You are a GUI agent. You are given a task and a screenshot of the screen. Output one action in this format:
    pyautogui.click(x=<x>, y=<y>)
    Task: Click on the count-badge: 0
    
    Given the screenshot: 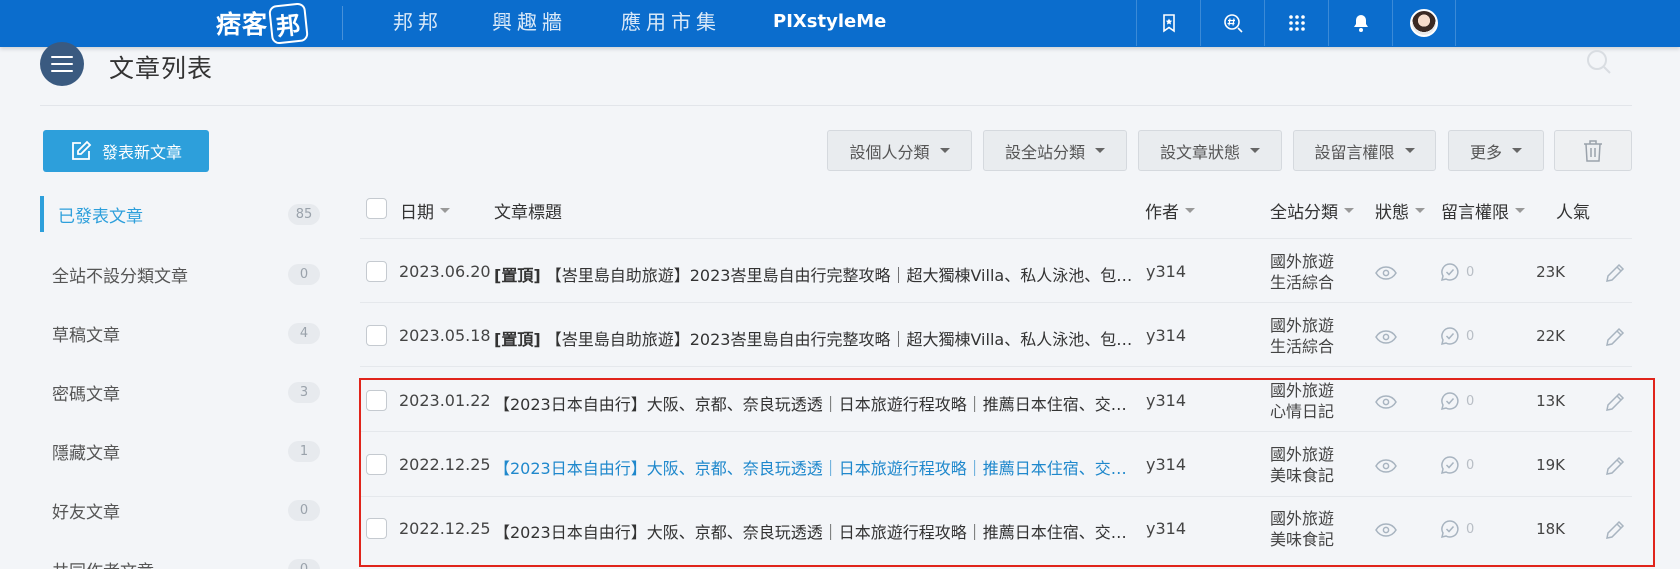 What is the action you would take?
    pyautogui.click(x=304, y=564)
    